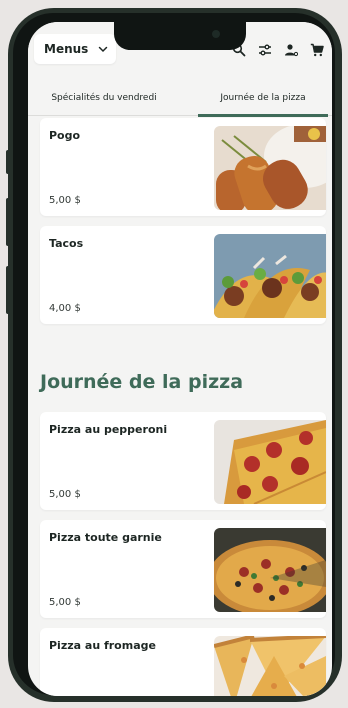  Describe the element at coordinates (183, 662) in the screenshot. I see `menu-item-card: Pizza au fromage` at that location.